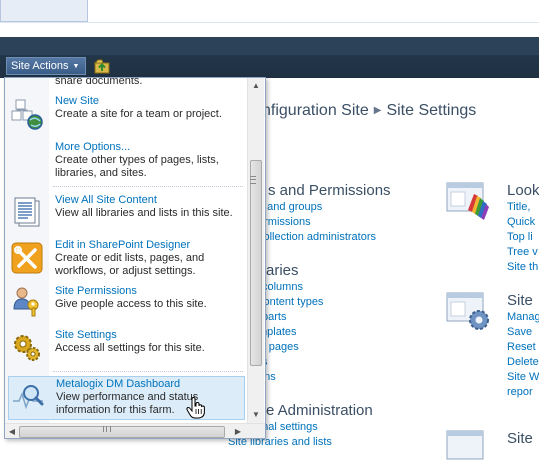 This screenshot has height=464, width=539. I want to click on section-title-site-administration: e Administration, so click(319, 410).